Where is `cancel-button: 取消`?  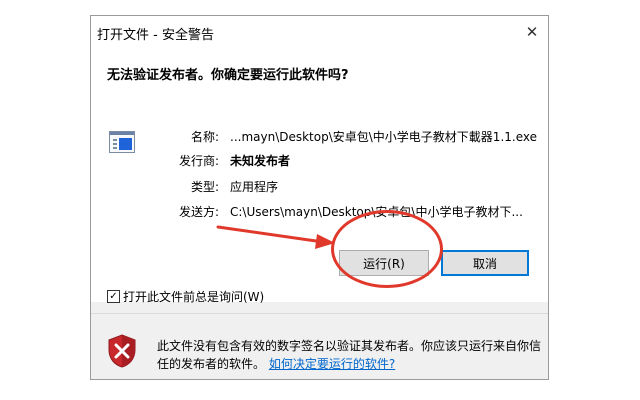
cancel-button: 取消 is located at coordinates (485, 263).